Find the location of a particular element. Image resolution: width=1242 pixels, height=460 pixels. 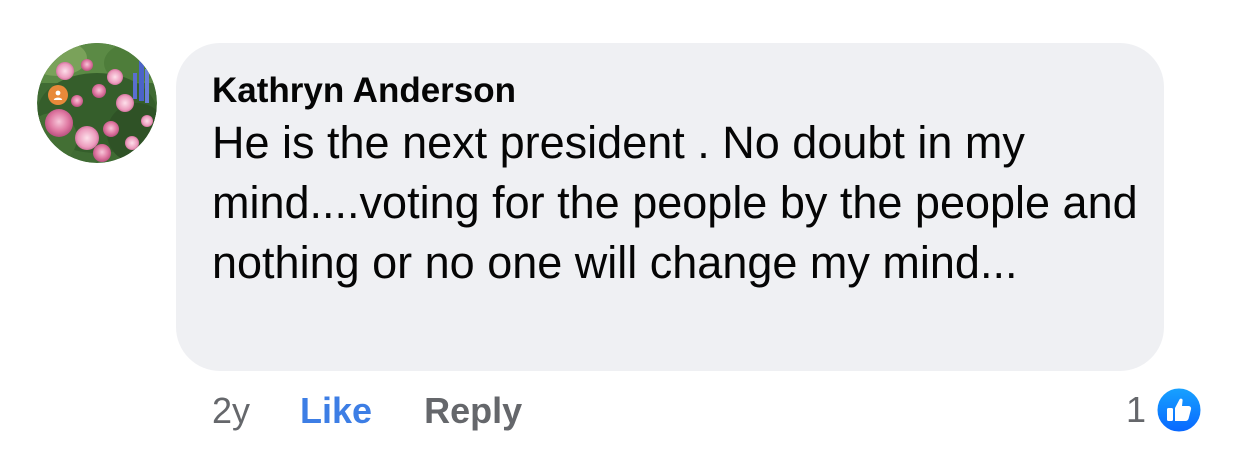

timestamp: 2y is located at coordinates (231, 411).